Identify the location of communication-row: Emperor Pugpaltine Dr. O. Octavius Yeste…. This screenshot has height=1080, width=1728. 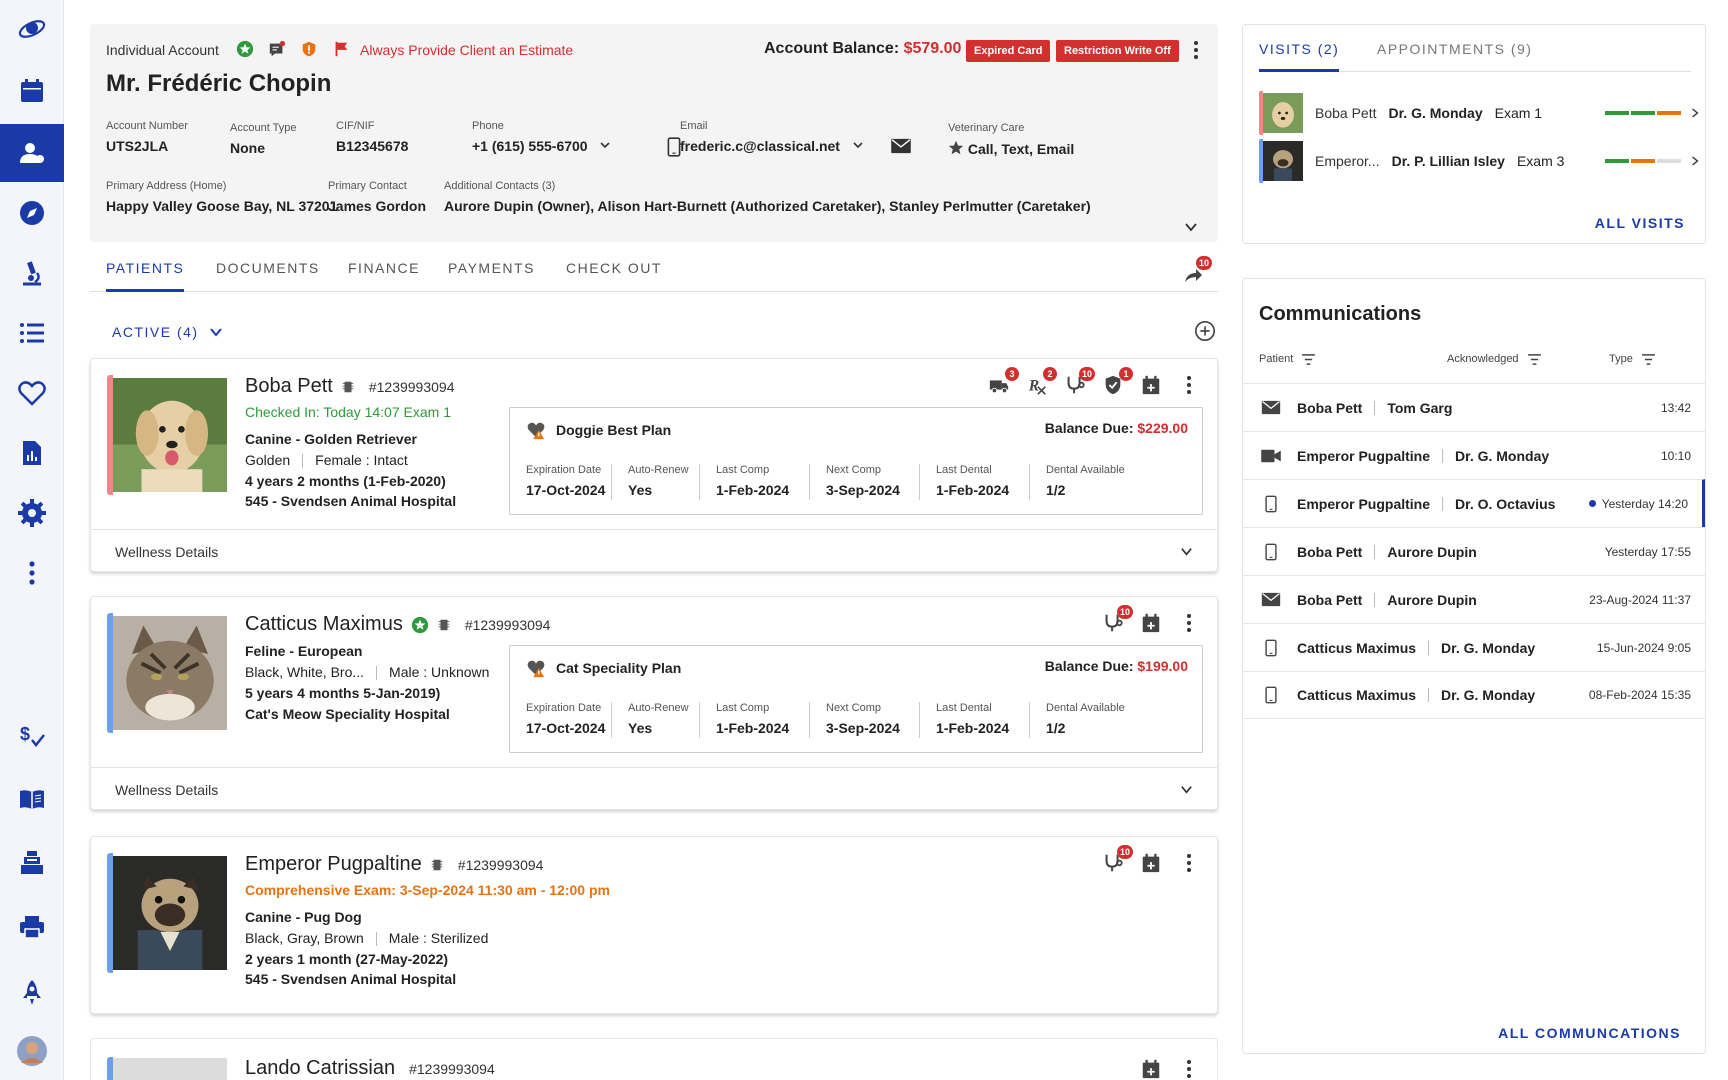
(1474, 503).